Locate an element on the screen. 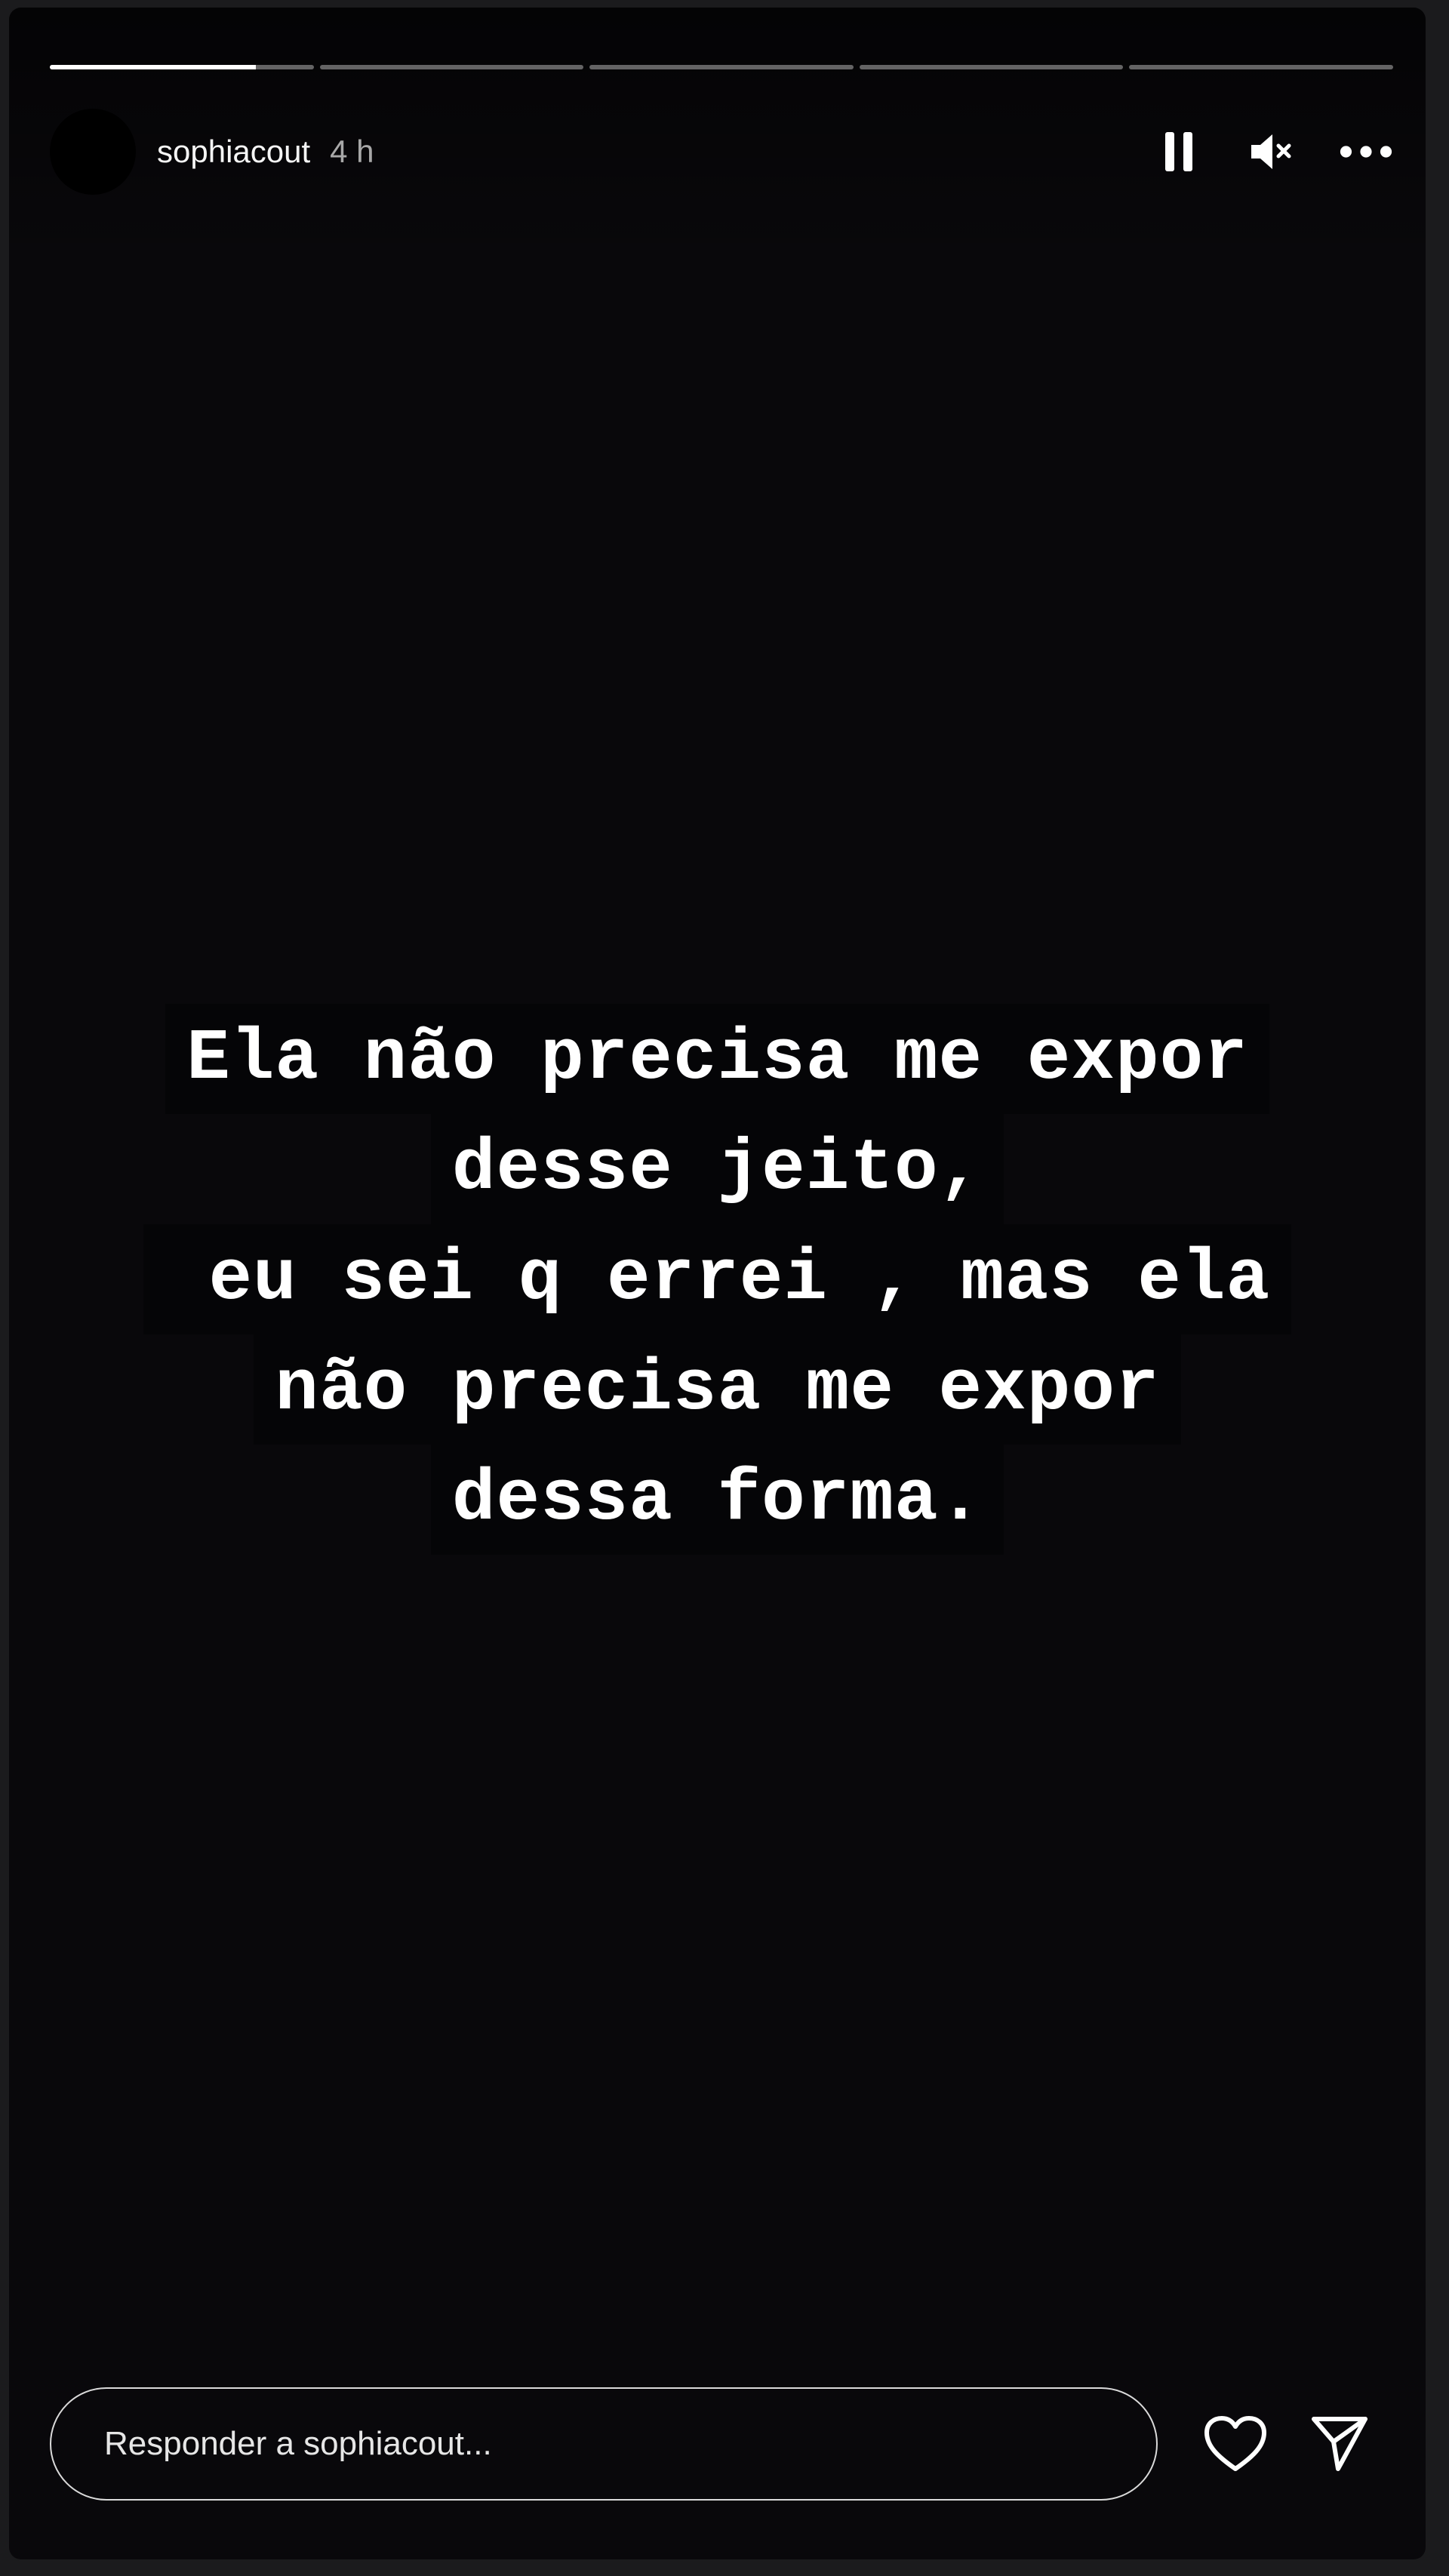 The width and height of the screenshot is (1449, 2576). send-button is located at coordinates (1339, 2444).